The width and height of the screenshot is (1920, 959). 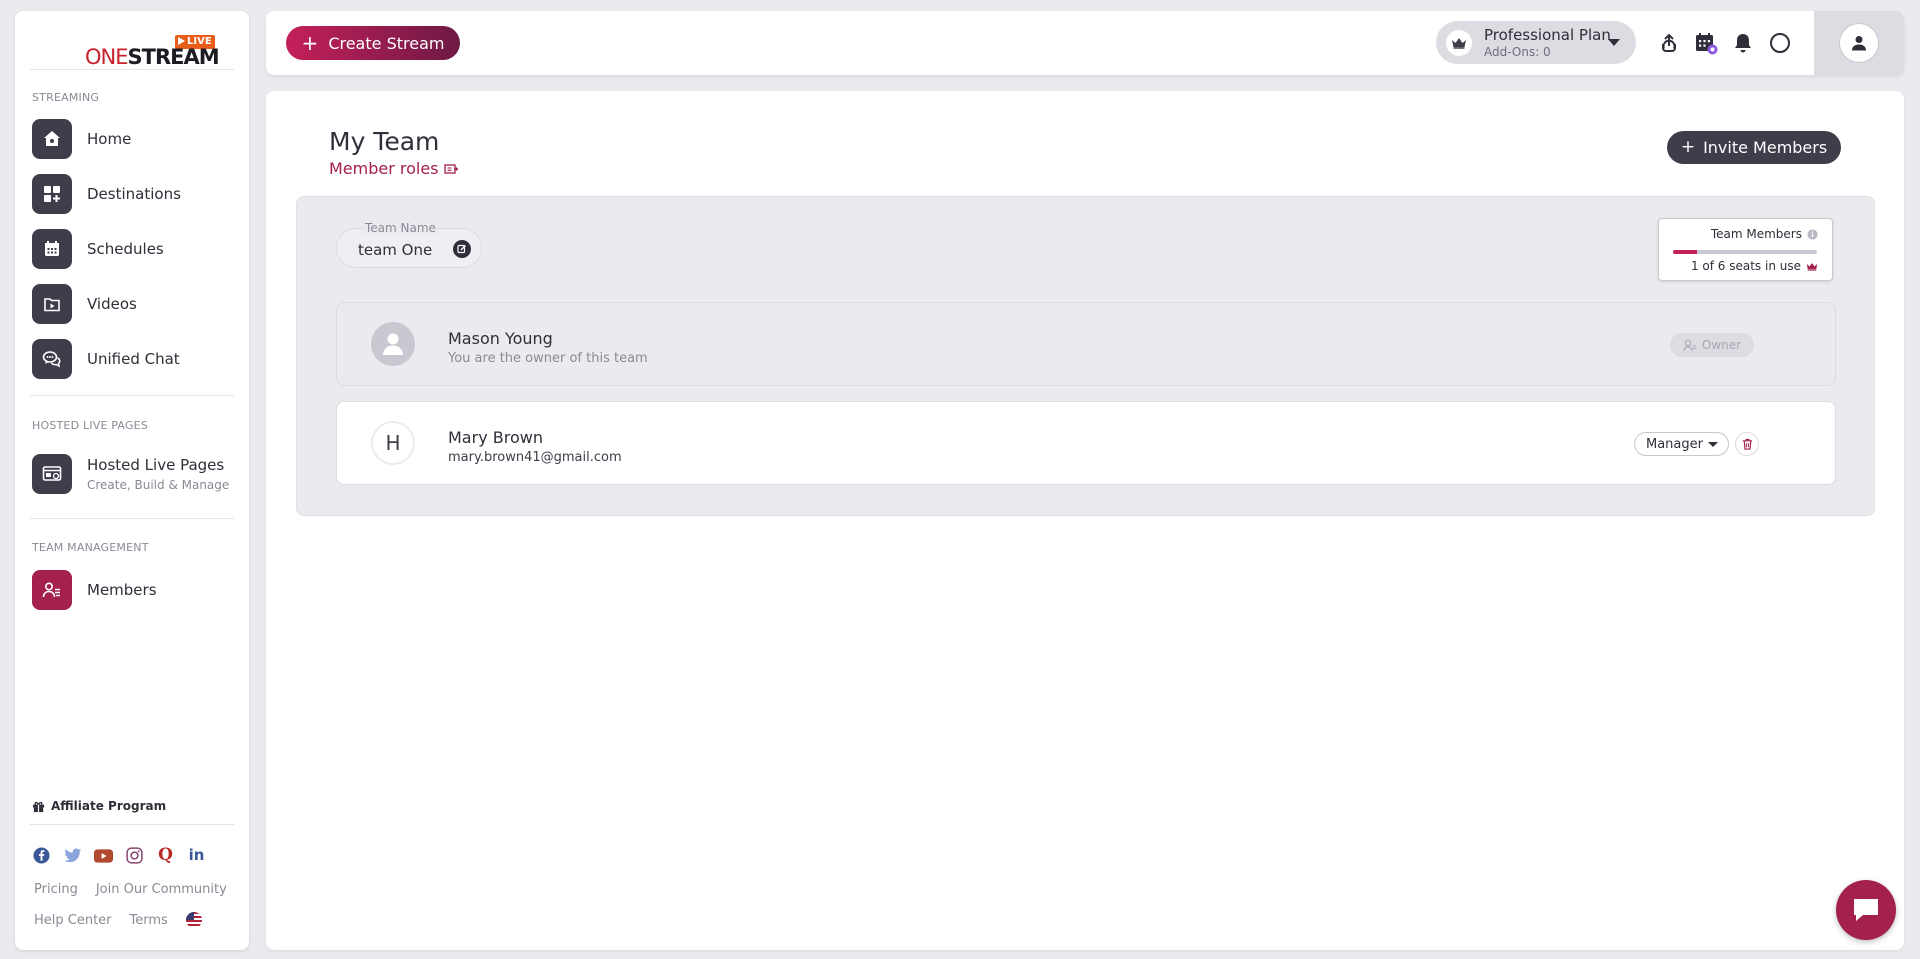 I want to click on us-flag-icon, so click(x=193, y=920).